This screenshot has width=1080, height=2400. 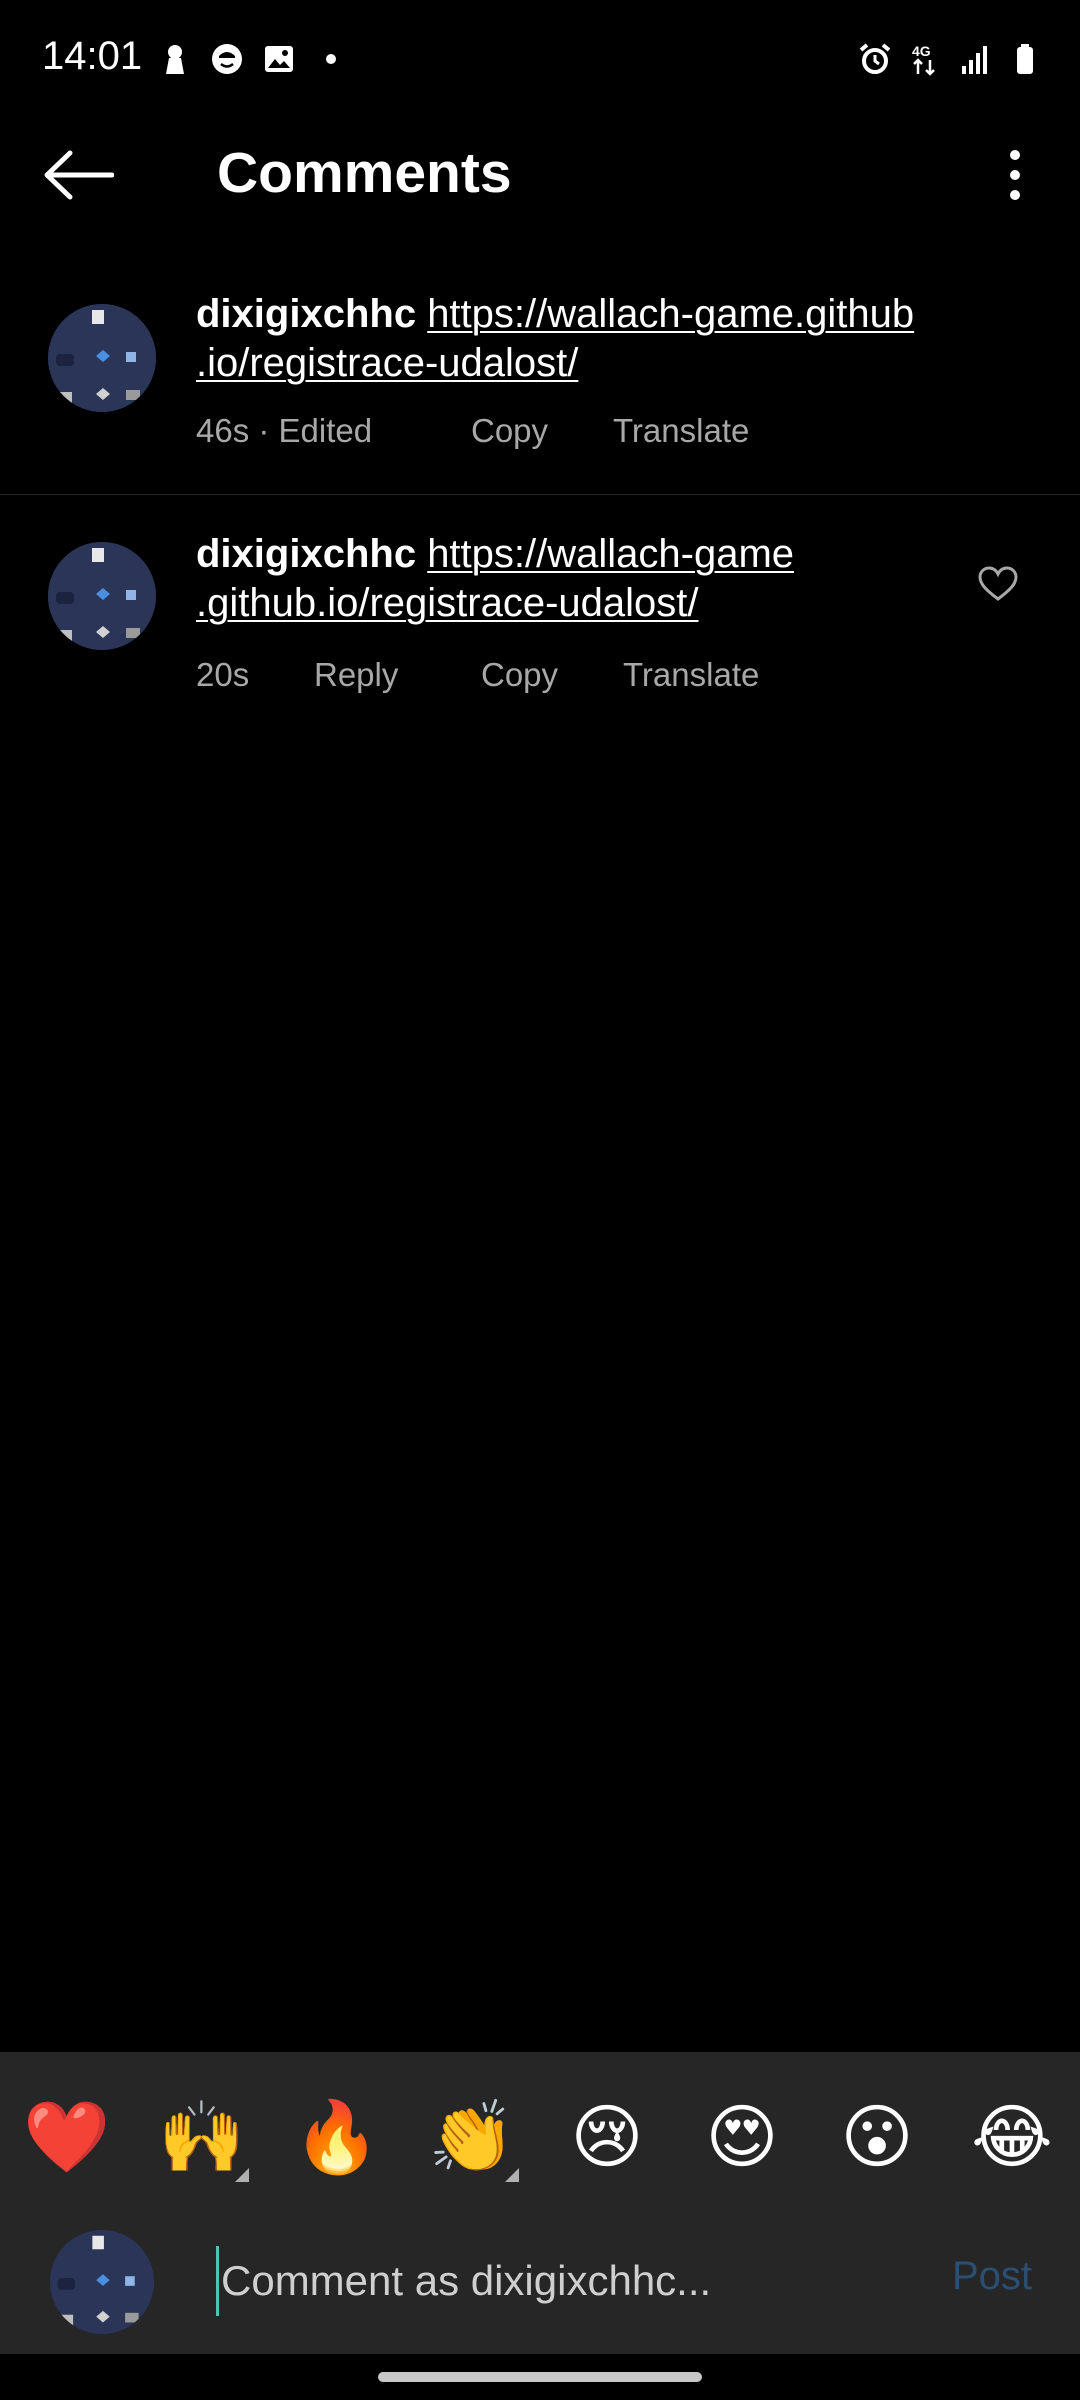 I want to click on comment-meta: 20s Reply Copy Translate, so click(x=477, y=675).